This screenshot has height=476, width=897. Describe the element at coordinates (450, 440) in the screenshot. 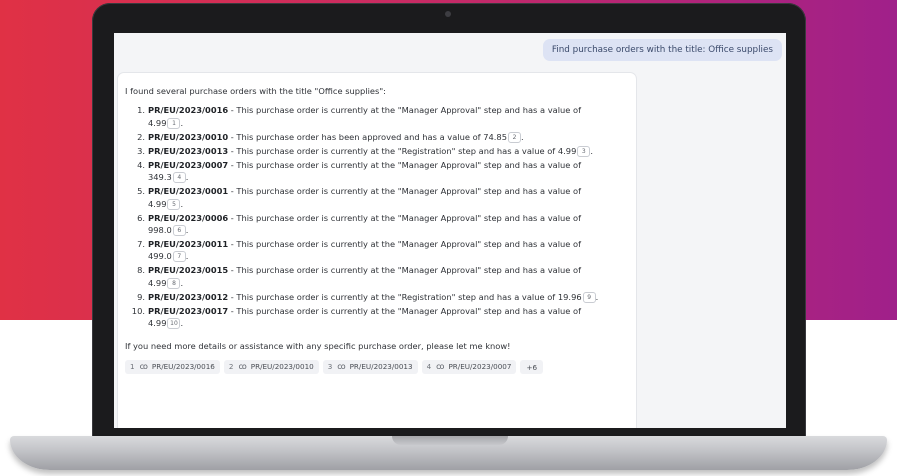

I see `laptop-base-notch` at that location.